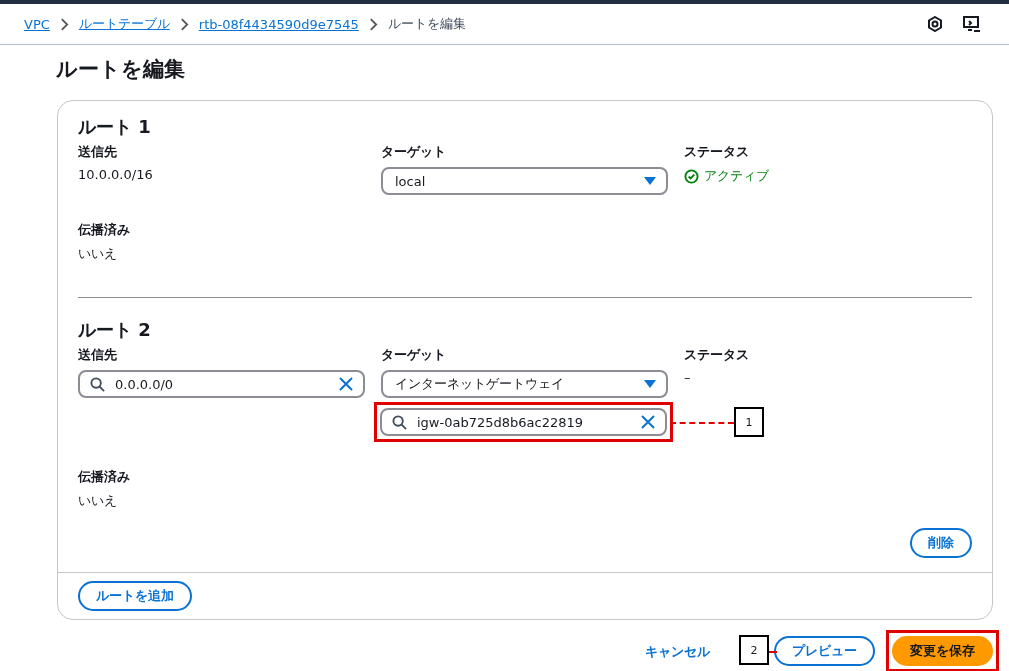 The height and width of the screenshot is (671, 1009). I want to click on callout-number: 1, so click(749, 422).